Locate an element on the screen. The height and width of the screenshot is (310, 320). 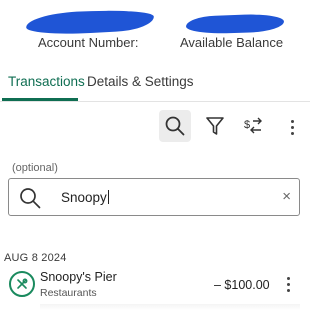
filter-button is located at coordinates (215, 126).